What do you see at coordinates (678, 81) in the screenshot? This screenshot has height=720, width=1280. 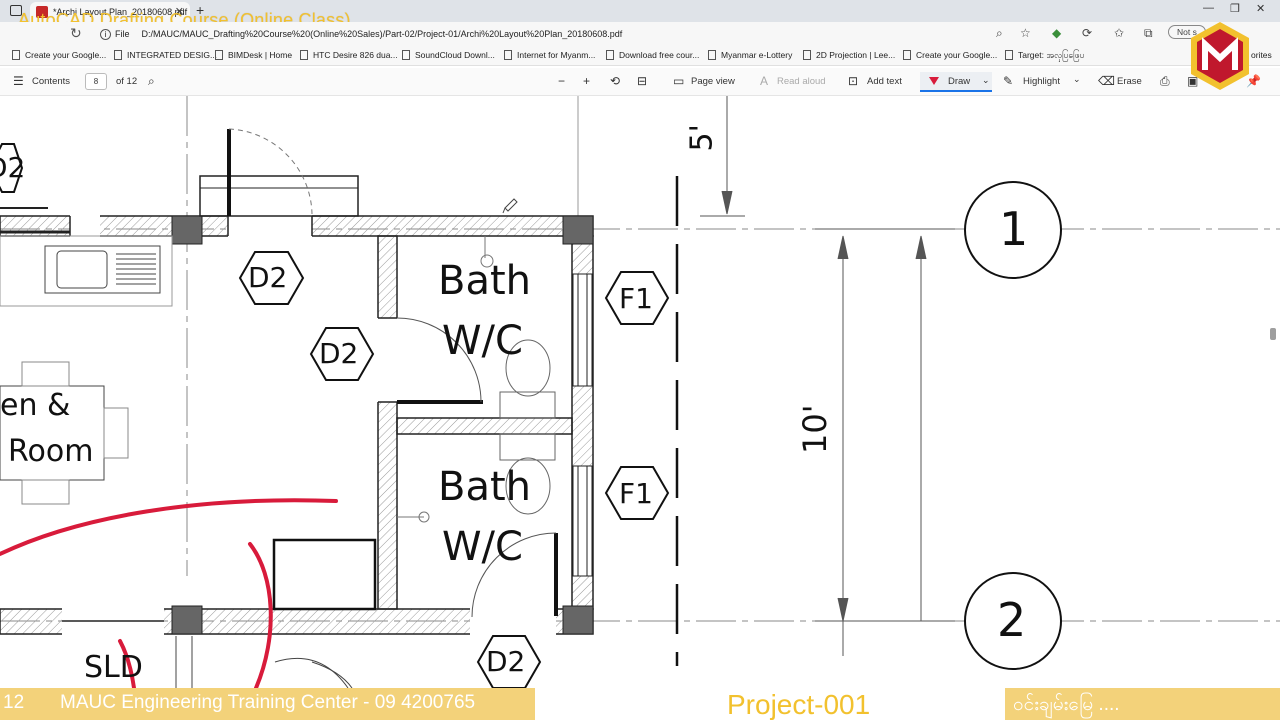 I see `page-view-icon: ▭` at bounding box center [678, 81].